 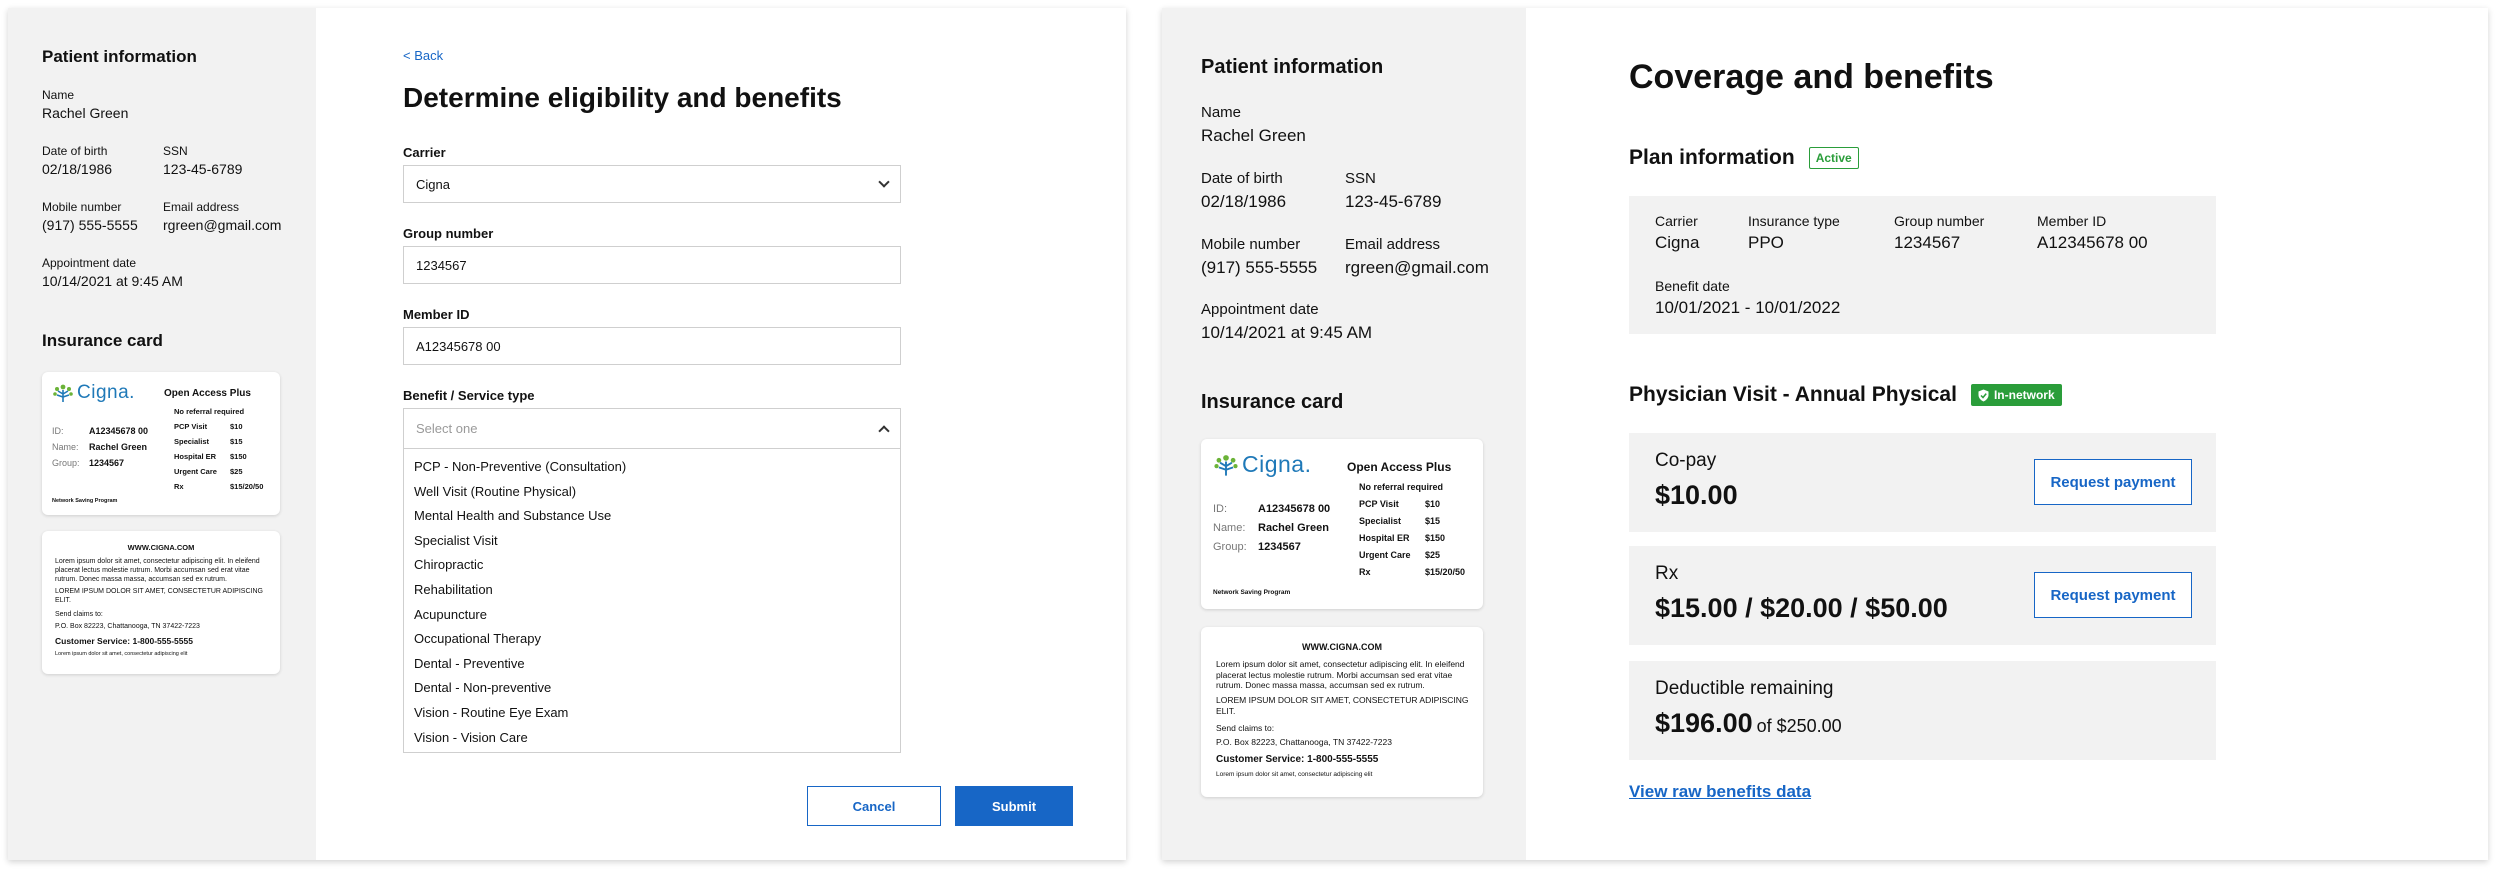 What do you see at coordinates (652, 738) in the screenshot?
I see `dropdown-option: Vision - Vision Care` at bounding box center [652, 738].